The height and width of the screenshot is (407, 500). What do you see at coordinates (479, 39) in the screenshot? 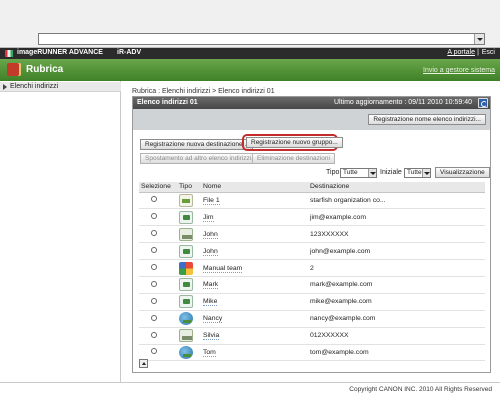
I see `address-dropdown-icon` at bounding box center [479, 39].